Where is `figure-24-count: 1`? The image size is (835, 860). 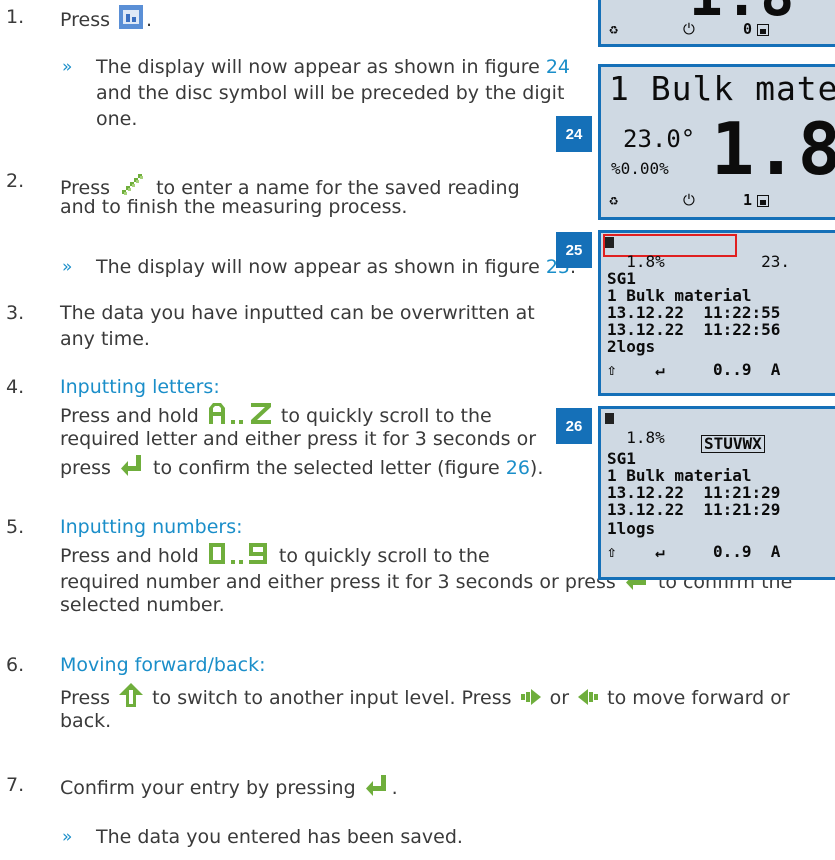
figure-24-count: 1 is located at coordinates (748, 200).